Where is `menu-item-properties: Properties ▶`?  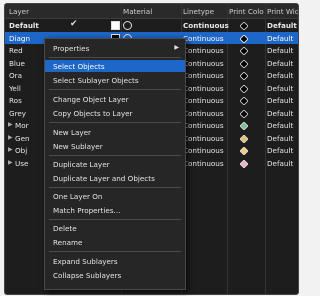 menu-item-properties: Properties ▶ is located at coordinates (115, 48).